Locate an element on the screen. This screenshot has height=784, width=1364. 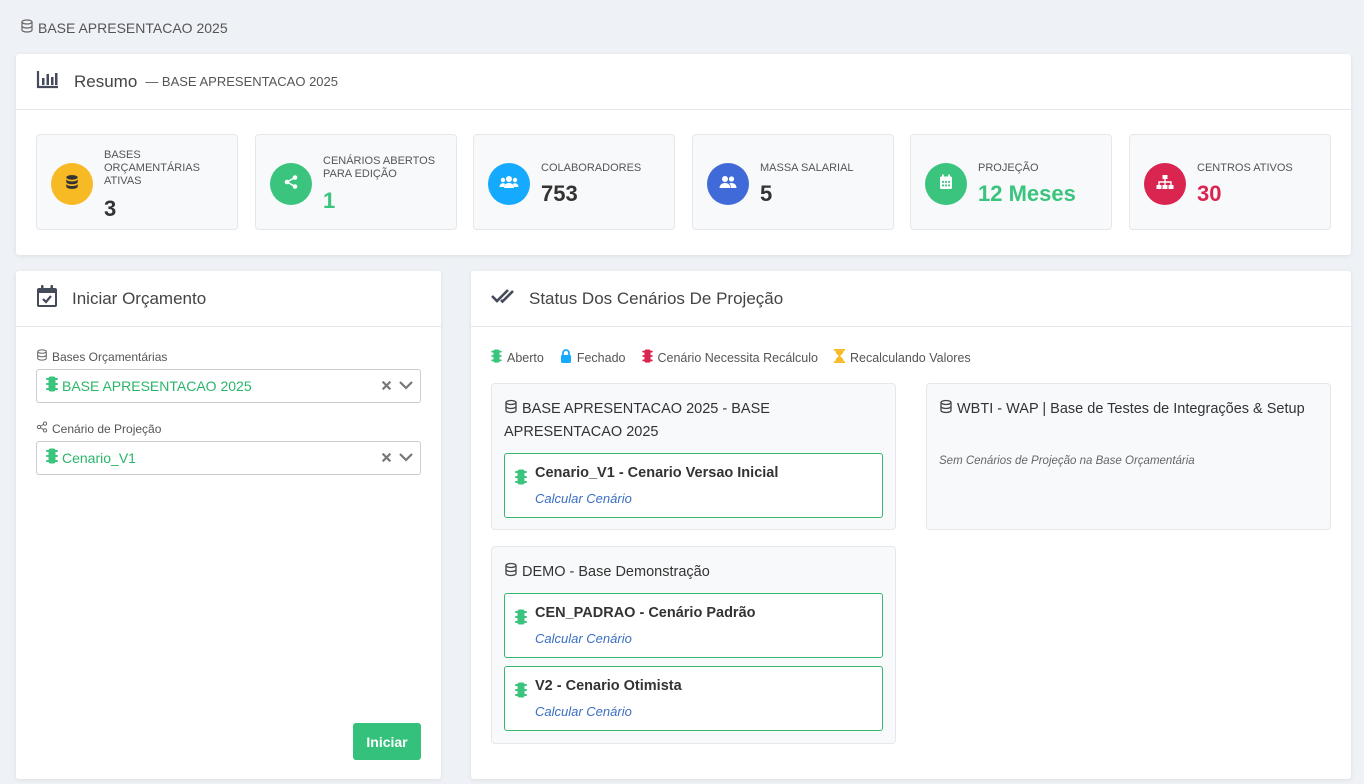
stat-value: 3 is located at coordinates (110, 208).